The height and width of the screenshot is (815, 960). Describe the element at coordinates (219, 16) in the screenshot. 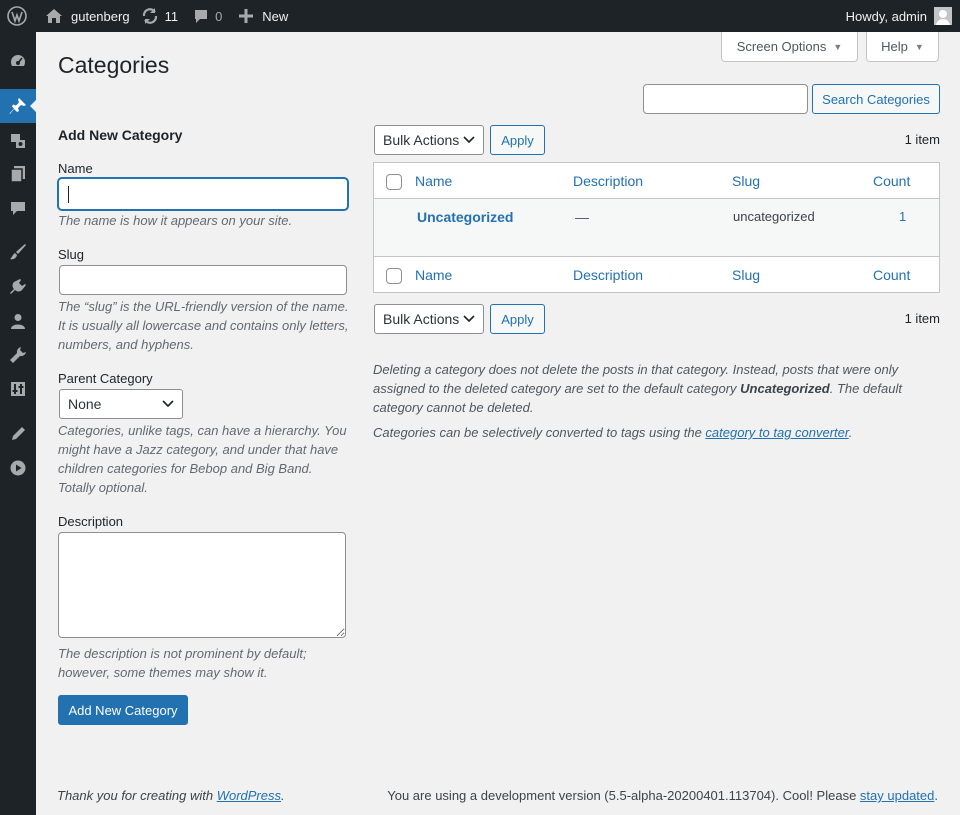

I see `comments-count: 0` at that location.